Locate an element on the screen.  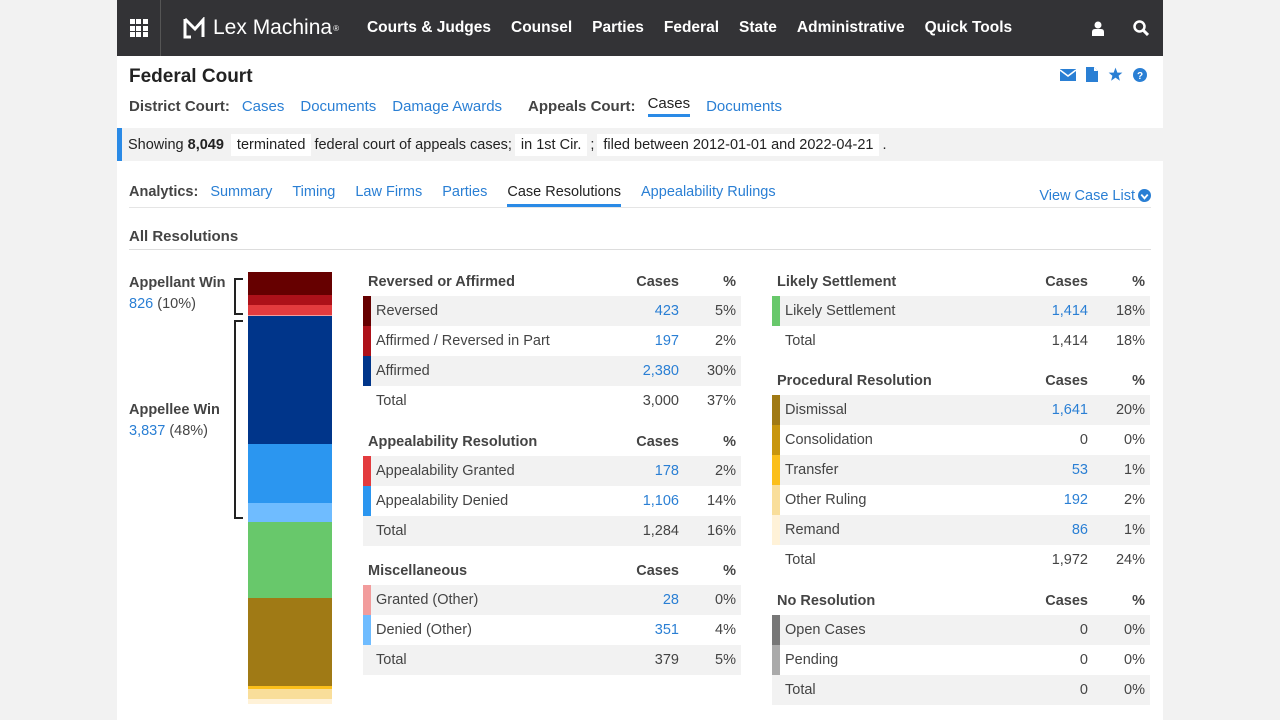
cases-link: 28 is located at coordinates (671, 600).